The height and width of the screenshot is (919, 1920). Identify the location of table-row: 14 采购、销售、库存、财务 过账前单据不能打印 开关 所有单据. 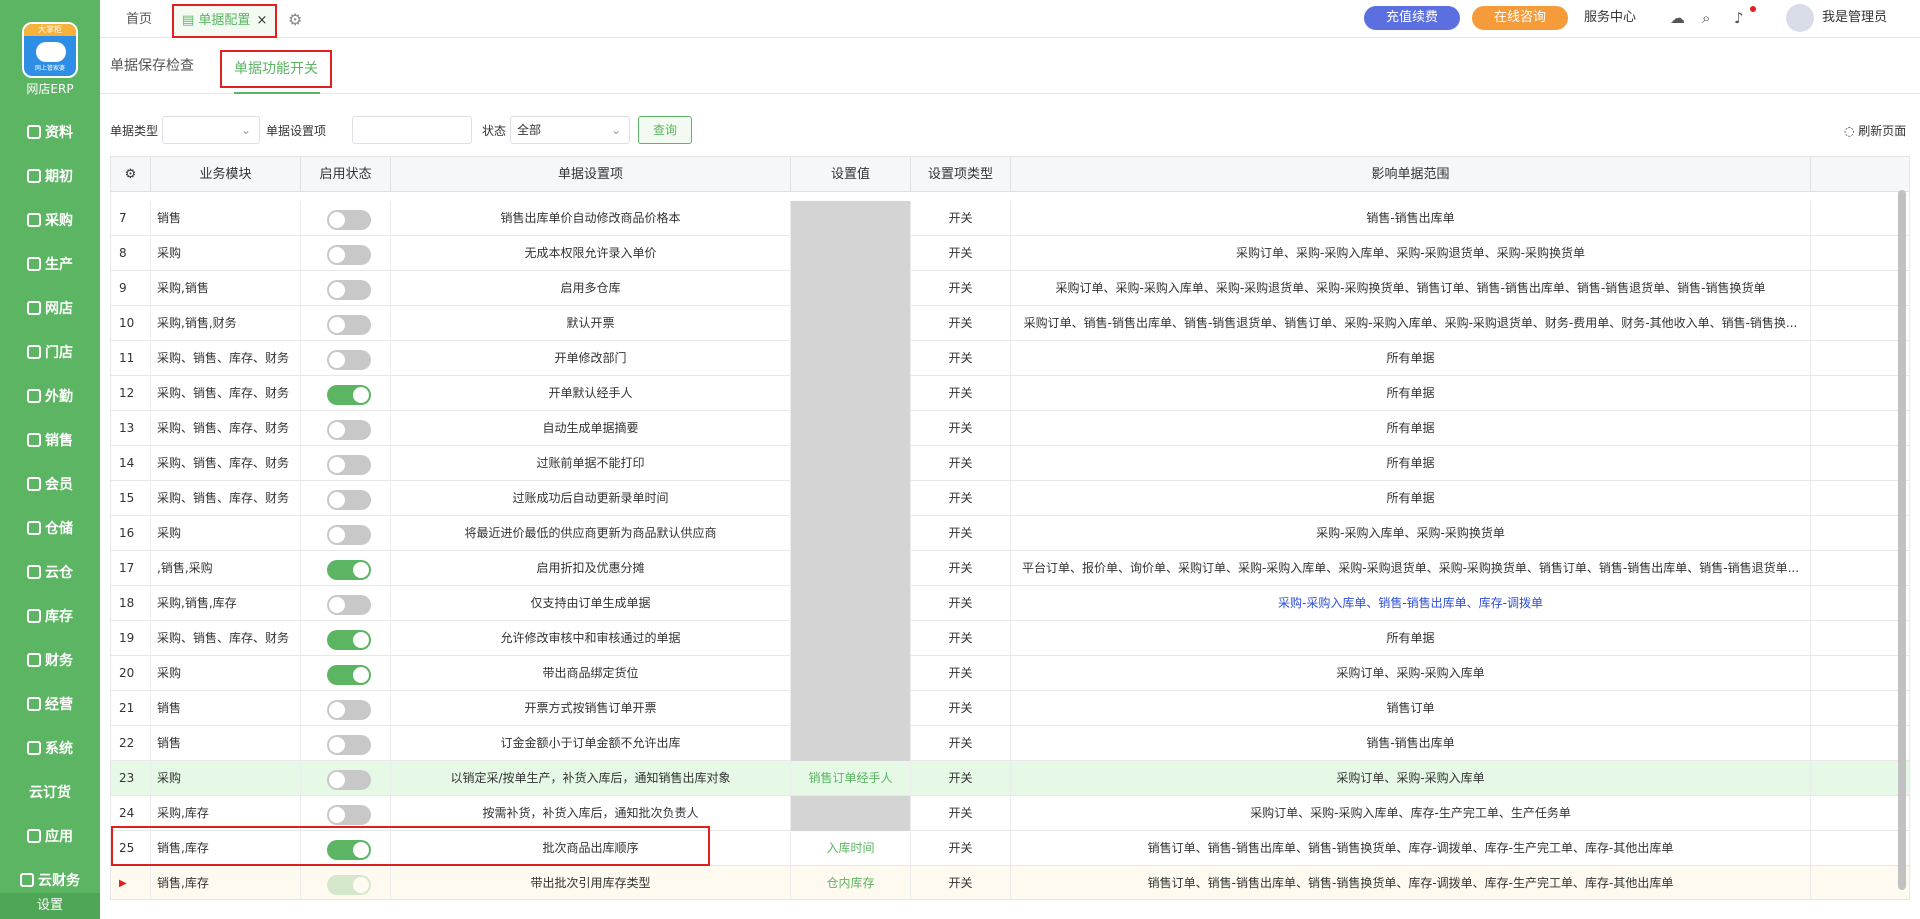
(1010, 463).